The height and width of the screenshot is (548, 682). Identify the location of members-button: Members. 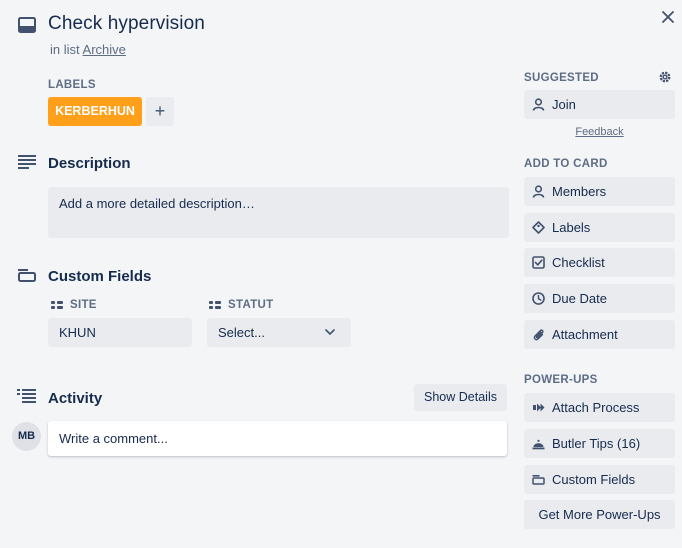
(599, 191).